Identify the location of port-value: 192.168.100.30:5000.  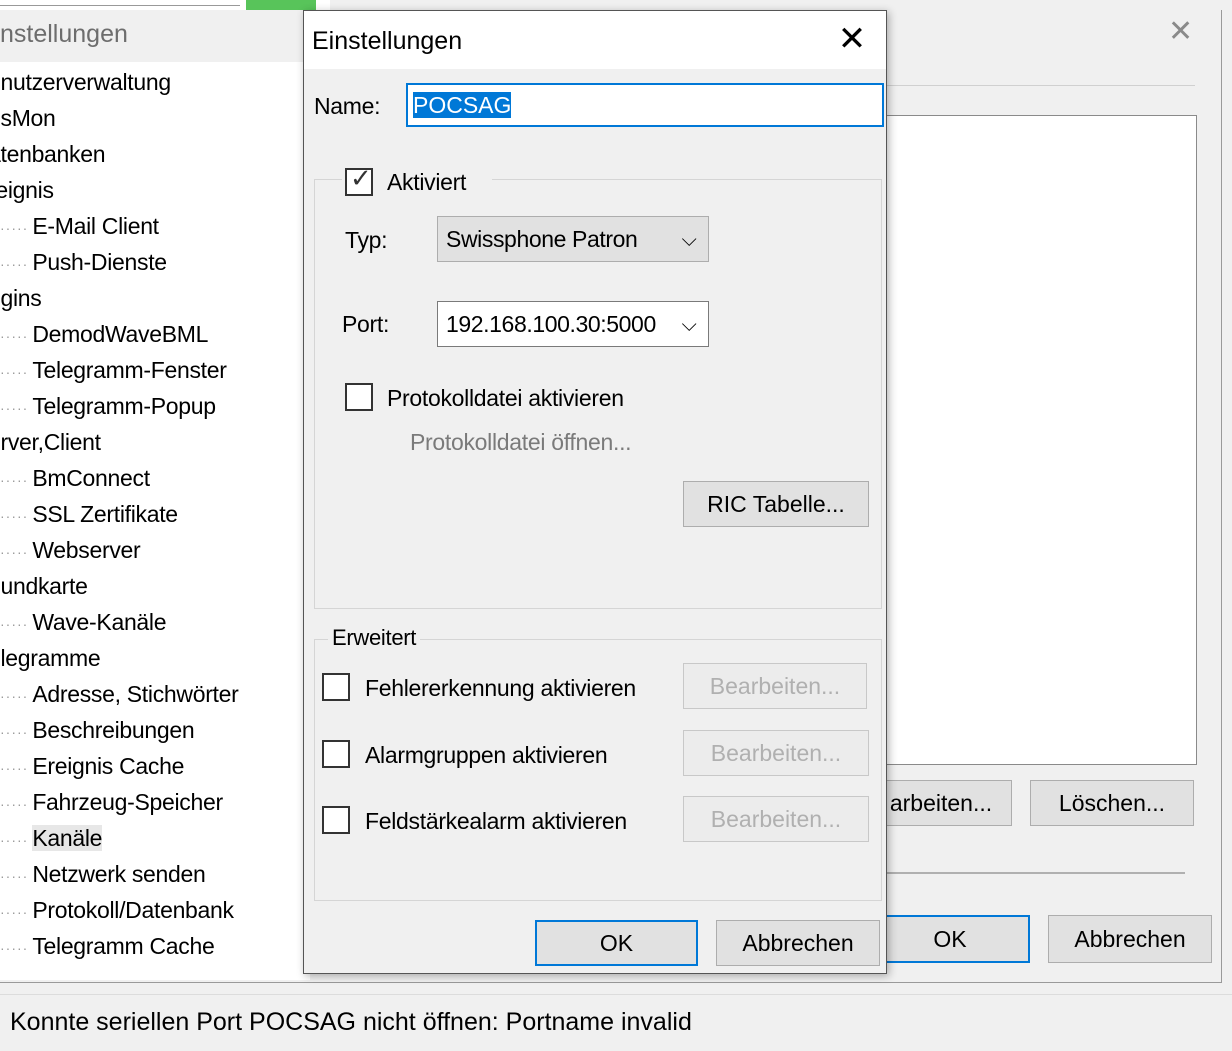
(551, 324).